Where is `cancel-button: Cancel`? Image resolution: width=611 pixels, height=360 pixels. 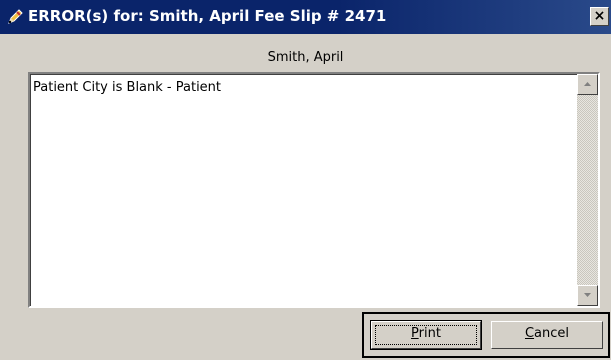
cancel-button: Cancel is located at coordinates (547, 335).